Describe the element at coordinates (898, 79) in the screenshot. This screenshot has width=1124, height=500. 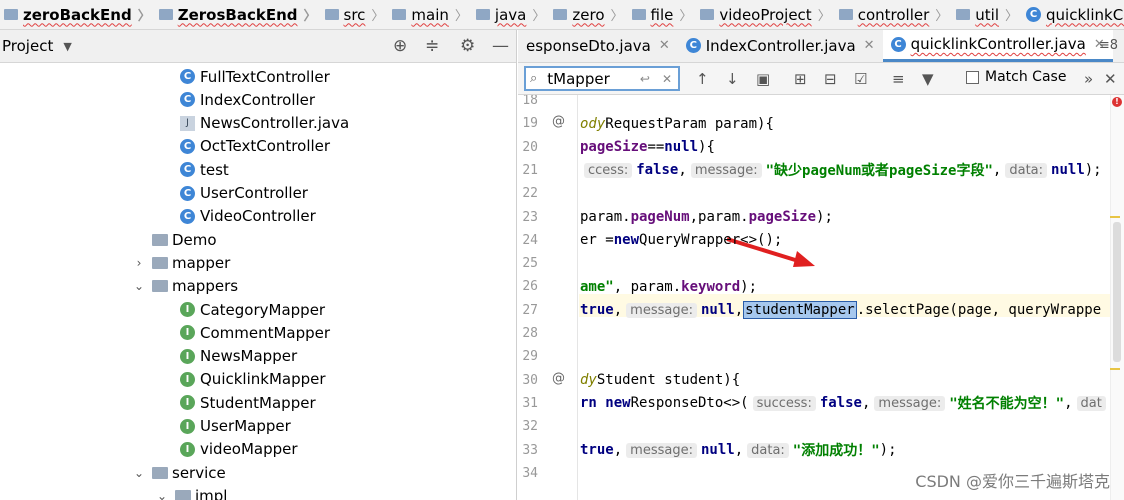
I see `filter-options-icon: ≡` at that location.